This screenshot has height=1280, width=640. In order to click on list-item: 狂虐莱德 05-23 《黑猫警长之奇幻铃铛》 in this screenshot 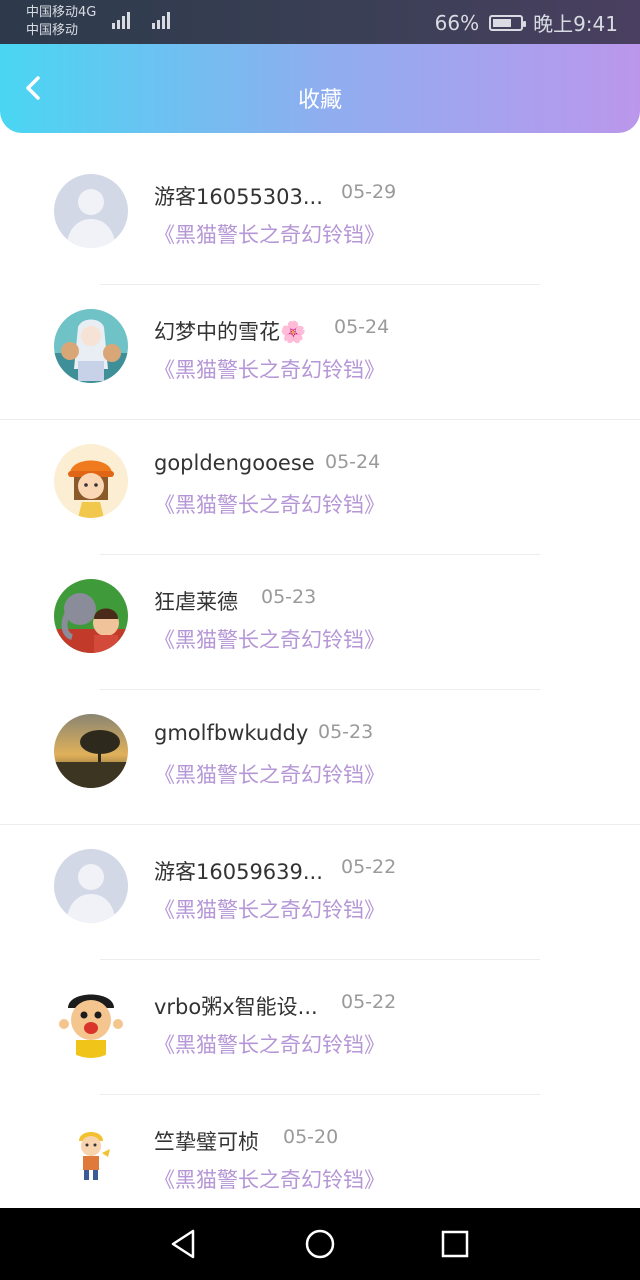, I will do `click(320, 622)`.